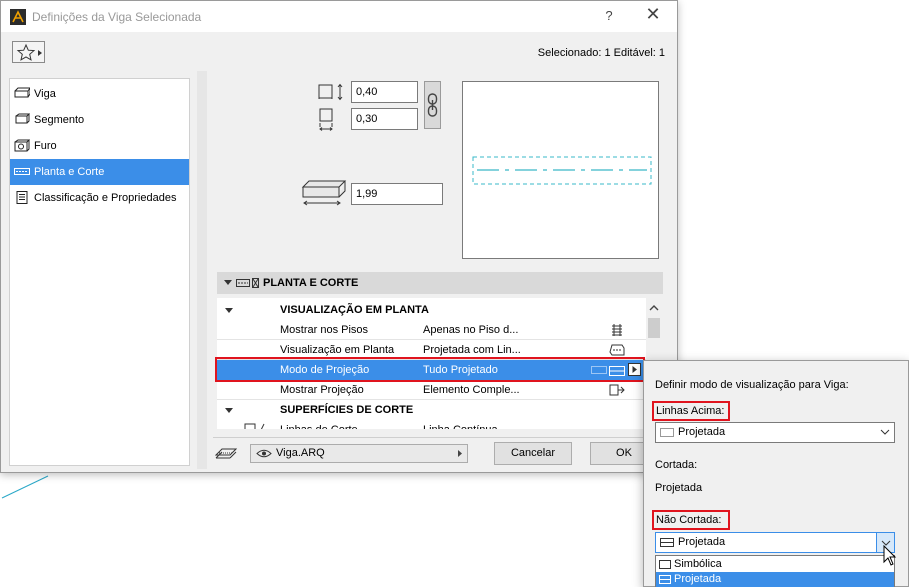 This screenshot has height=587, width=909. Describe the element at coordinates (347, 410) in the screenshot. I see `group-label: SUPERFÍCIES DE CORTE` at that location.